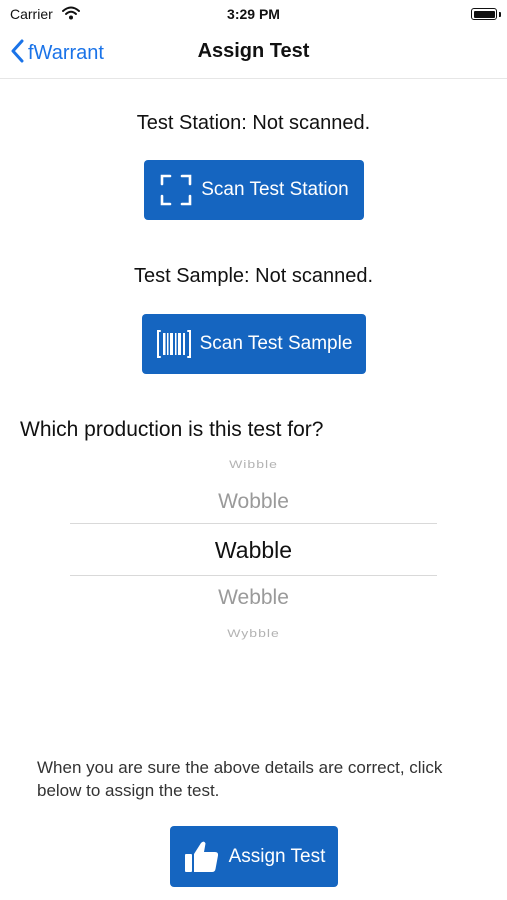 Image resolution: width=507 pixels, height=900 pixels. Describe the element at coordinates (276, 343) in the screenshot. I see `scan-test-sample-label: Scan Test Sample` at that location.